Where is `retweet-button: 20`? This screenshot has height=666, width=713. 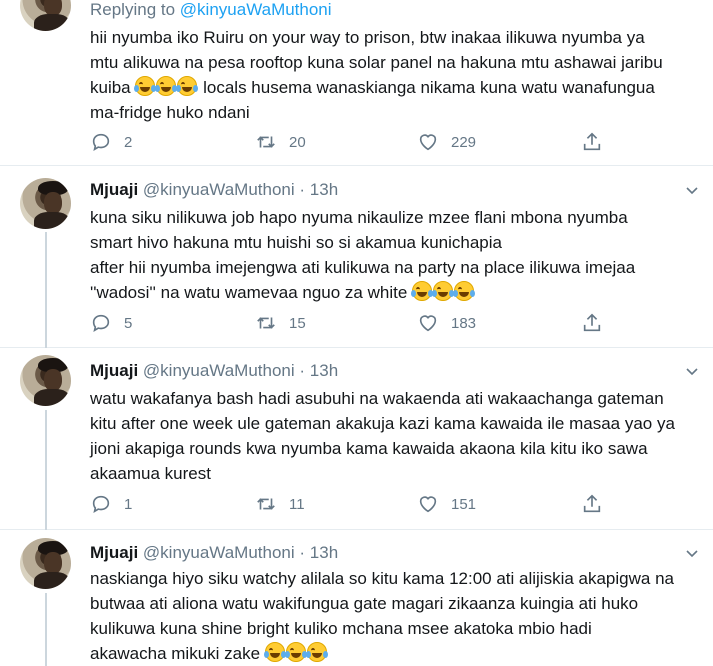
retweet-button: 20 is located at coordinates (280, 142).